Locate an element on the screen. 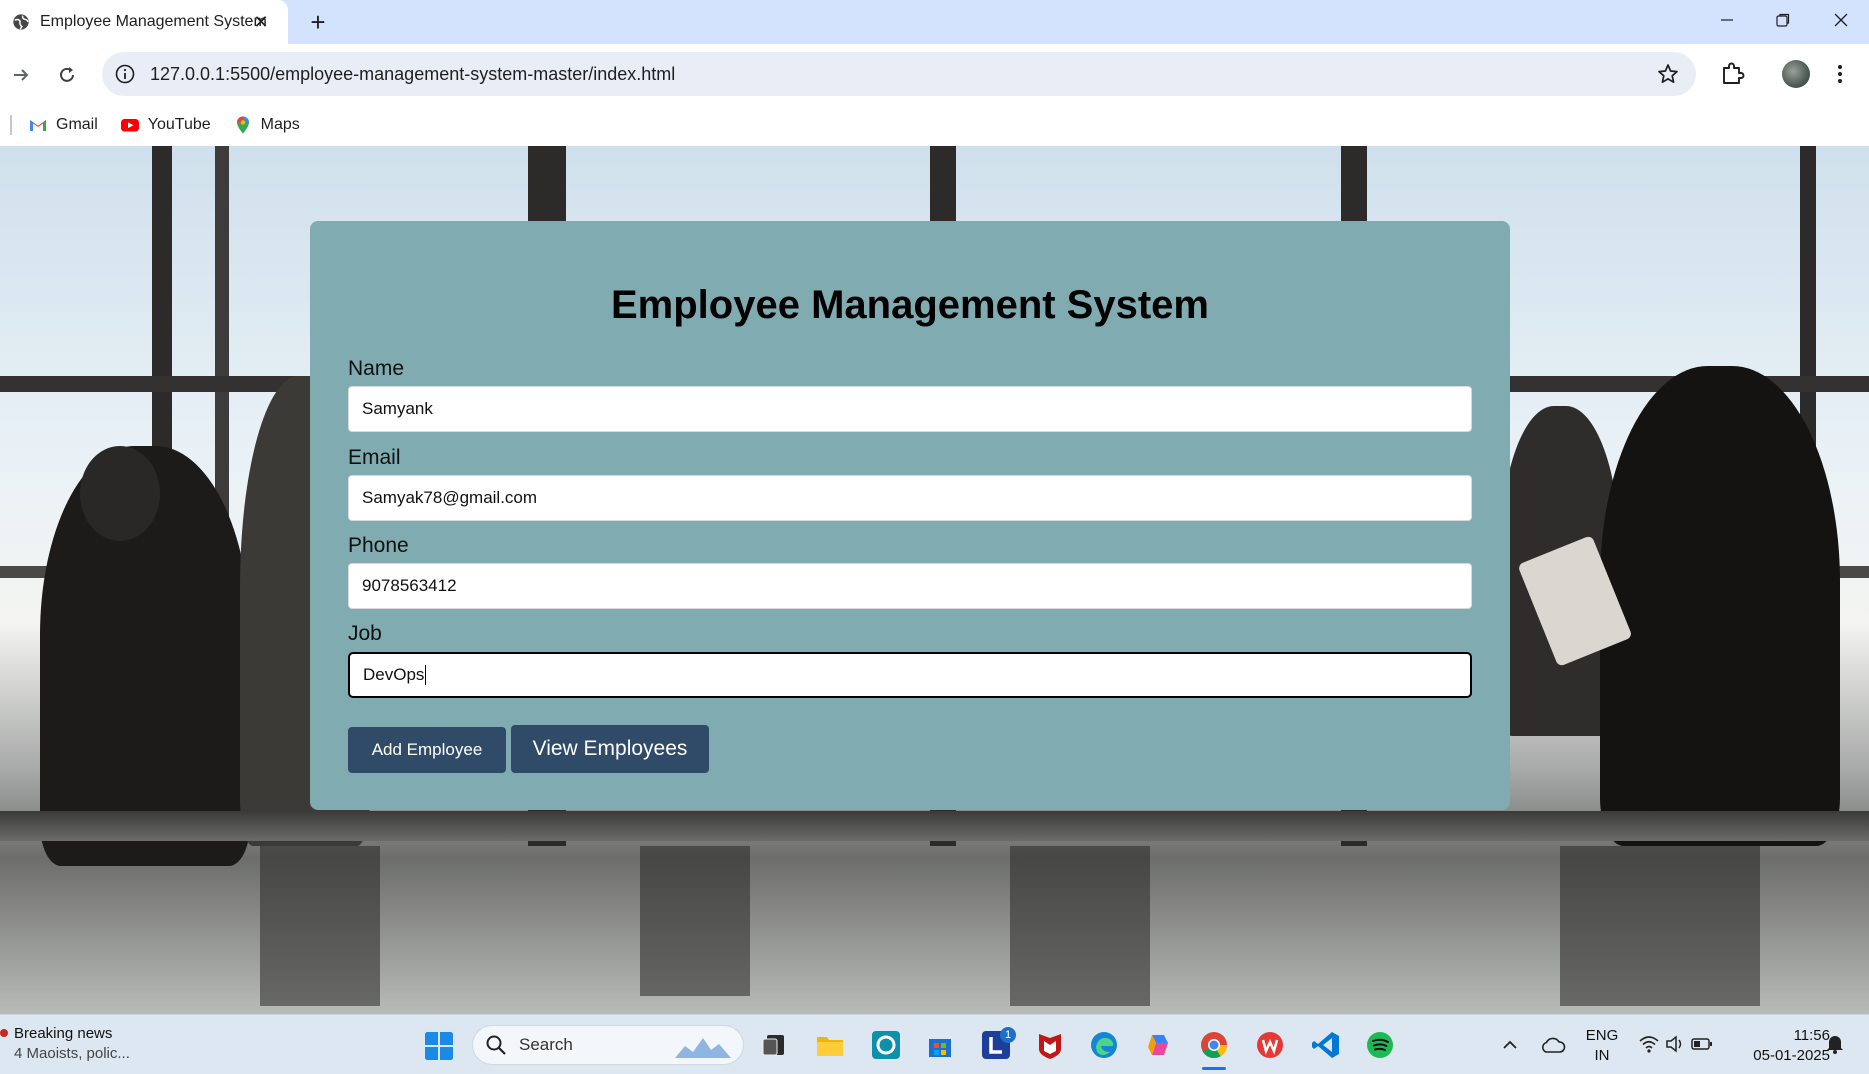  bookmark-gmail: Gmail is located at coordinates (63, 125).